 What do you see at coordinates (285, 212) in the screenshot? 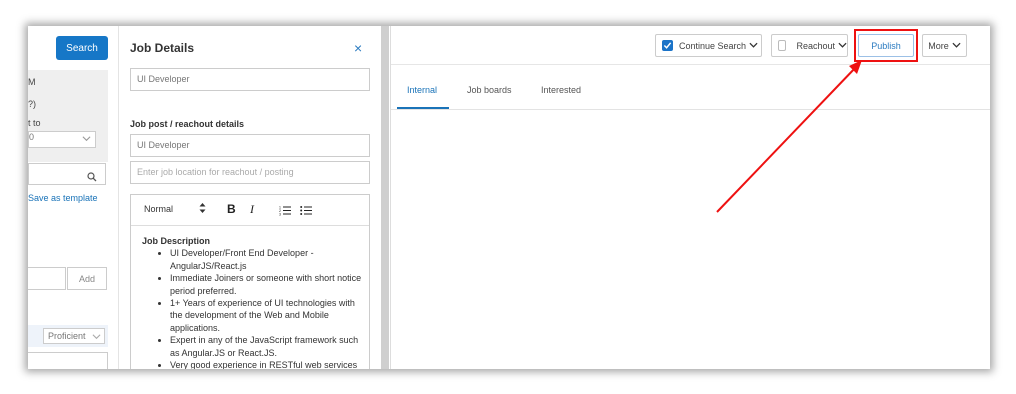
I see `ordered-list-icon: 123` at bounding box center [285, 212].